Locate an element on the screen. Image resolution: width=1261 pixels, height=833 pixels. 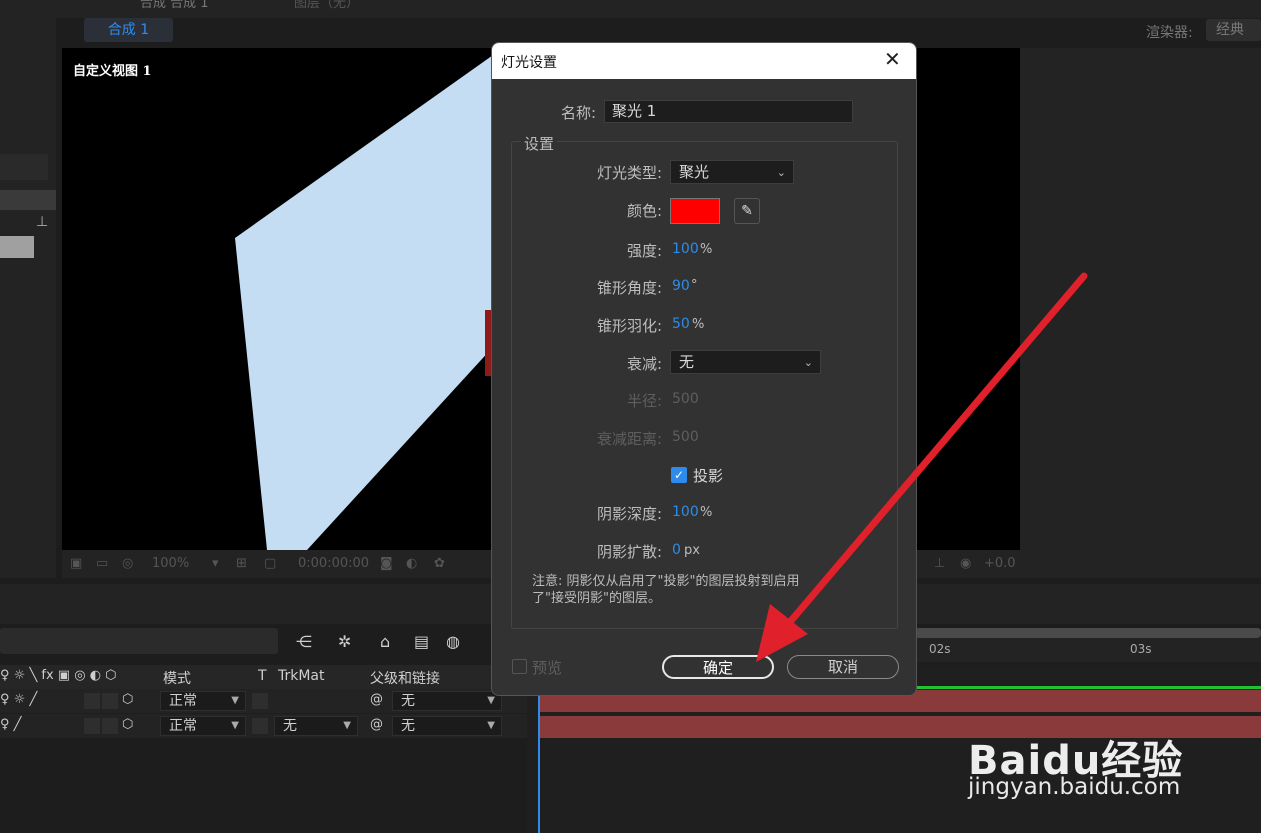
project-search is located at coordinates (24, 167).